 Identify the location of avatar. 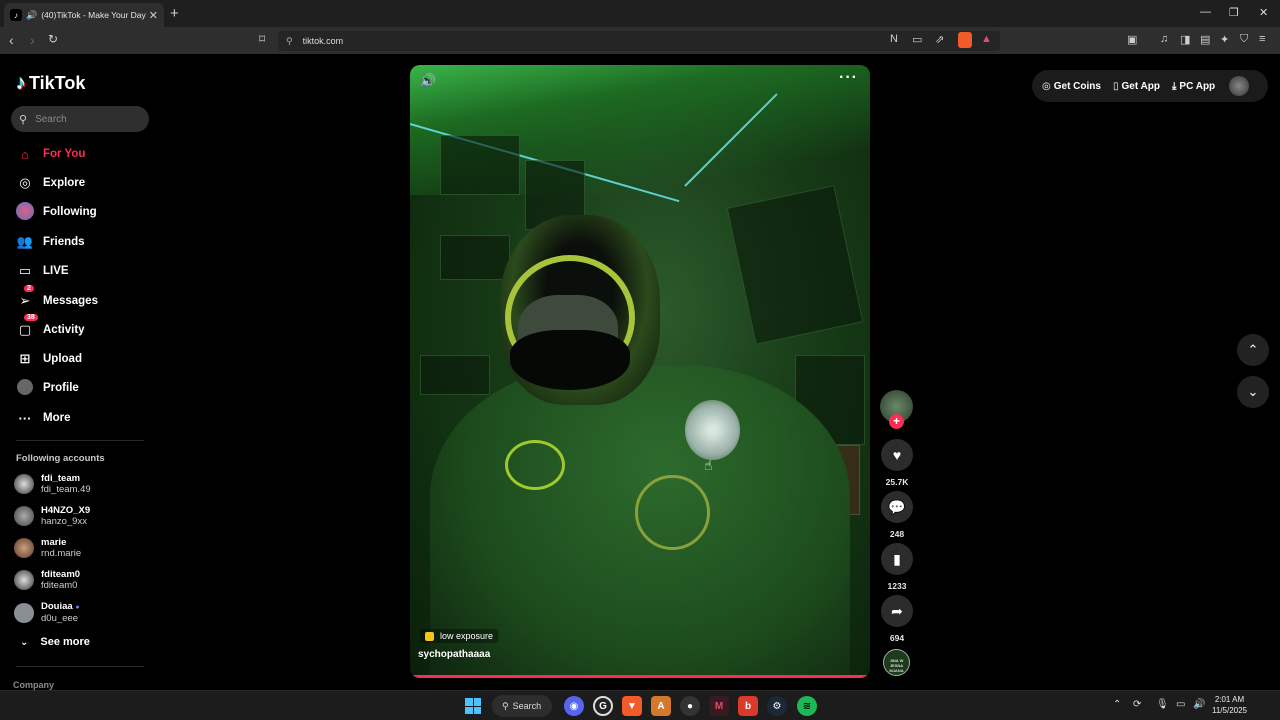
(24, 612).